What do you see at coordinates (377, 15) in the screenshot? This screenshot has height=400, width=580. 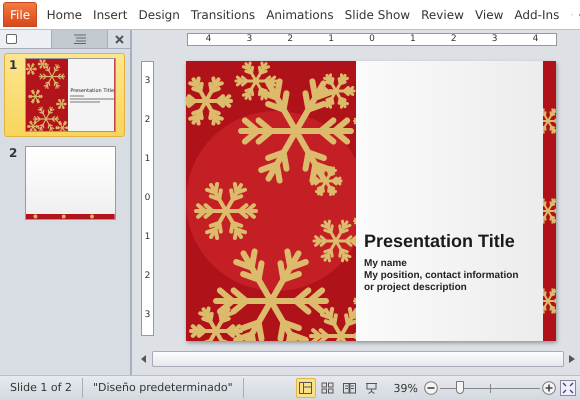 I see `ribbon-tab: Slide Show` at bounding box center [377, 15].